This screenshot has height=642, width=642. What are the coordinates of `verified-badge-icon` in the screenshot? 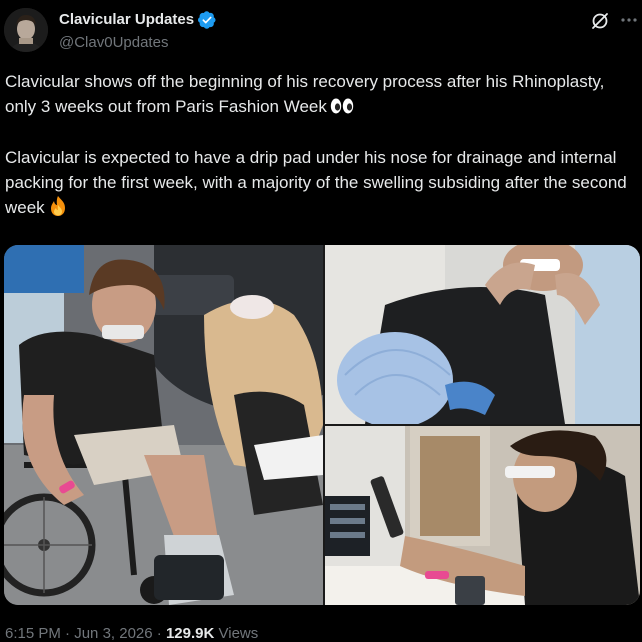 It's located at (207, 20).